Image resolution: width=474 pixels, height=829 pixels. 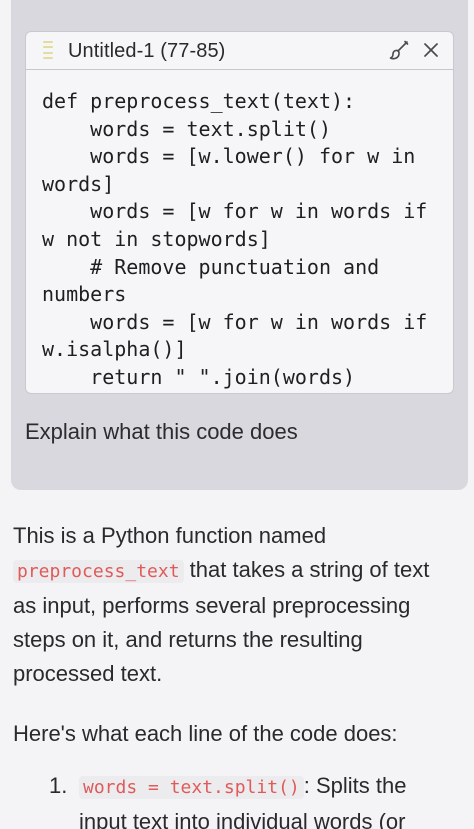 What do you see at coordinates (239, 51) in the screenshot?
I see `code-card-header: Untitled-1 (77-85)` at bounding box center [239, 51].